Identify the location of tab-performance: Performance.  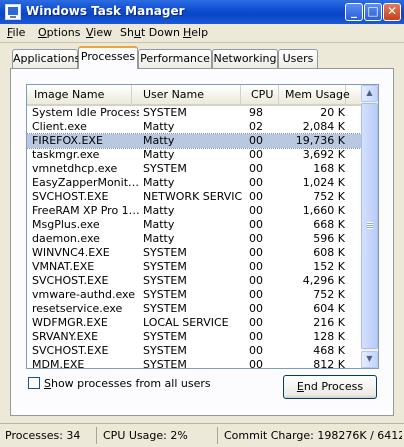
(175, 58).